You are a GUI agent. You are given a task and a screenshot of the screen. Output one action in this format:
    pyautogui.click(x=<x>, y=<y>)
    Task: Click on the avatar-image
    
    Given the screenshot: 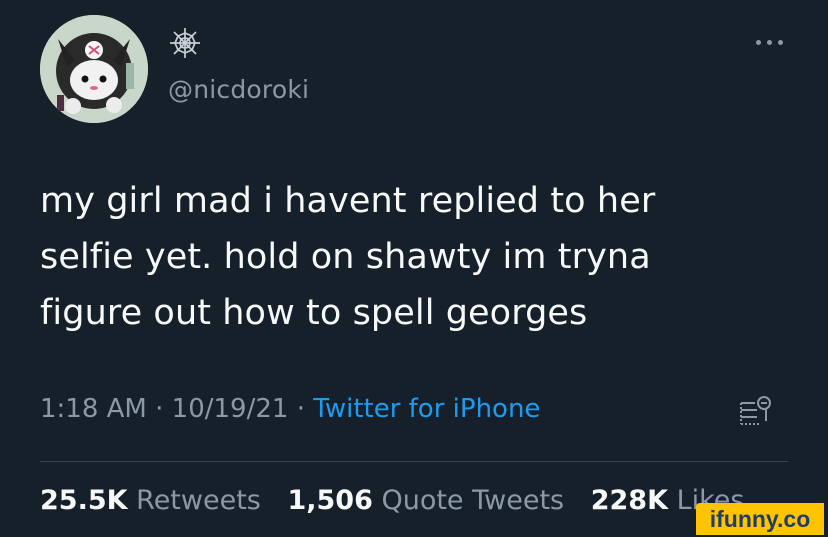 What is the action you would take?
    pyautogui.click(x=94, y=69)
    